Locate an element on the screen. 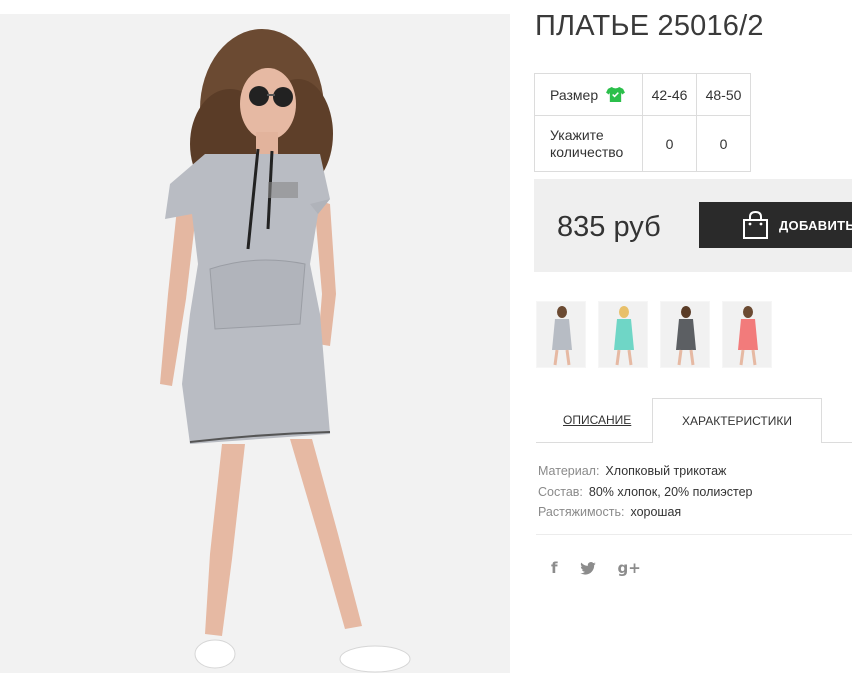 The image size is (852, 673). size-label: Размер is located at coordinates (574, 94).